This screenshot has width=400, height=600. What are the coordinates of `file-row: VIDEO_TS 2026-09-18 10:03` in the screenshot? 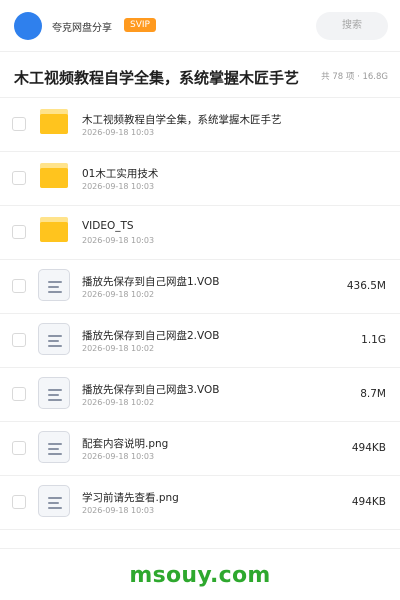 It's located at (200, 233).